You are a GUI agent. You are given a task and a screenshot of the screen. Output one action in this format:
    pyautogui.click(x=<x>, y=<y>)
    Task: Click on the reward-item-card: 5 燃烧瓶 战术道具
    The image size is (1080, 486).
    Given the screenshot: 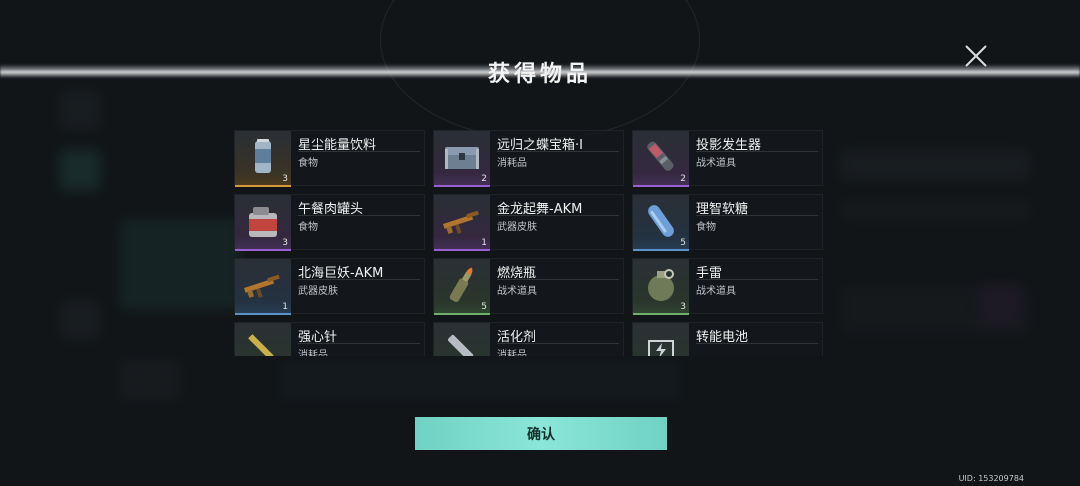 What is the action you would take?
    pyautogui.click(x=528, y=286)
    